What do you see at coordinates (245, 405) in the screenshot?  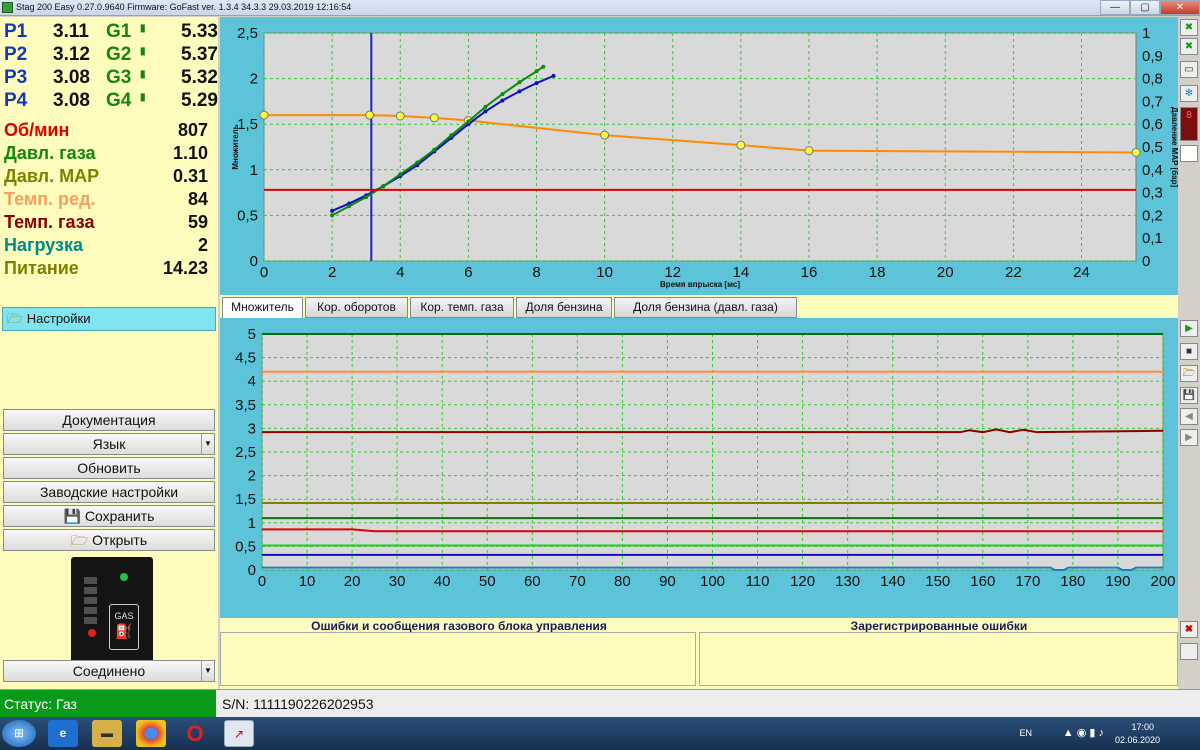 I see `y-tick-label: 3,5` at bounding box center [245, 405].